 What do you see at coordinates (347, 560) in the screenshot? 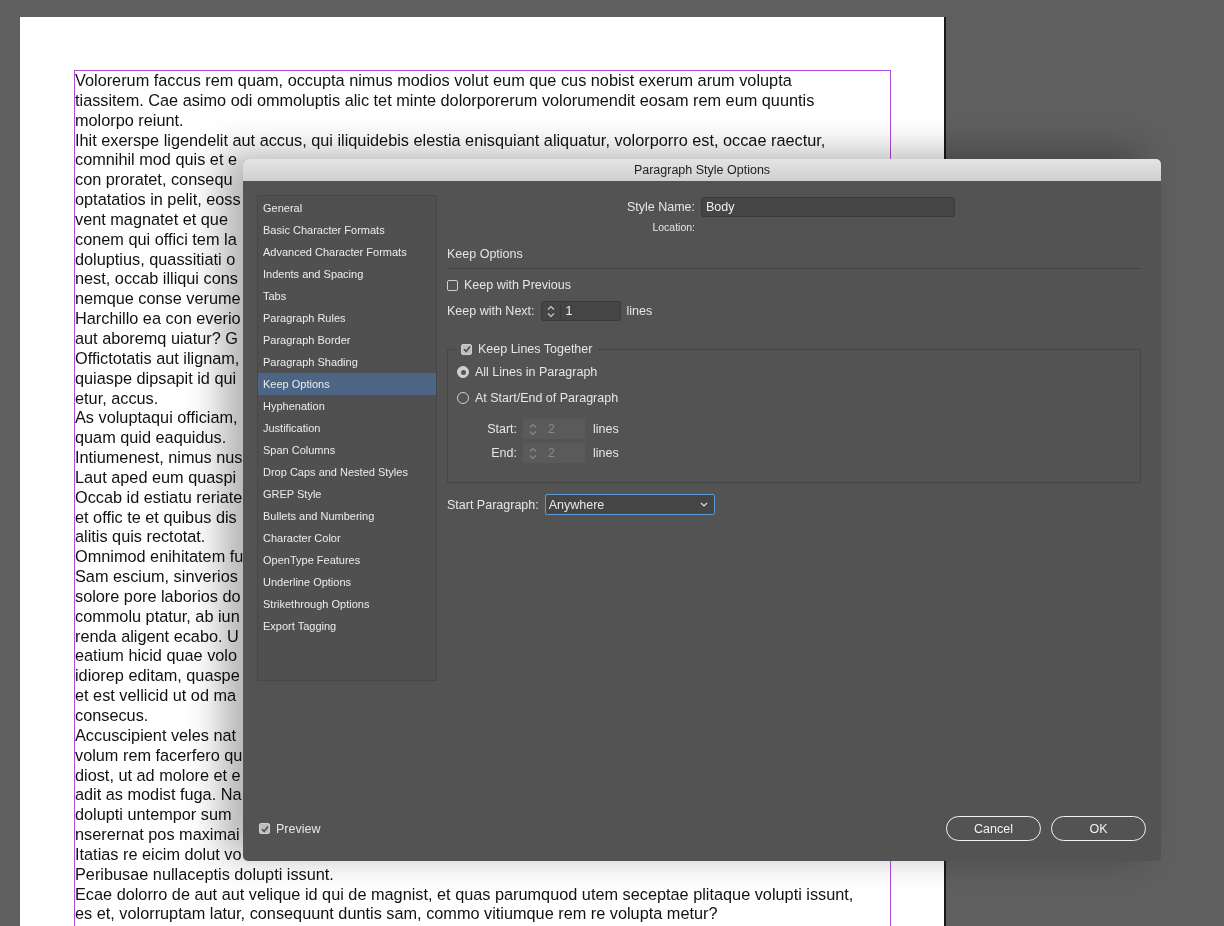
I see `category-item: OpenType Features` at bounding box center [347, 560].